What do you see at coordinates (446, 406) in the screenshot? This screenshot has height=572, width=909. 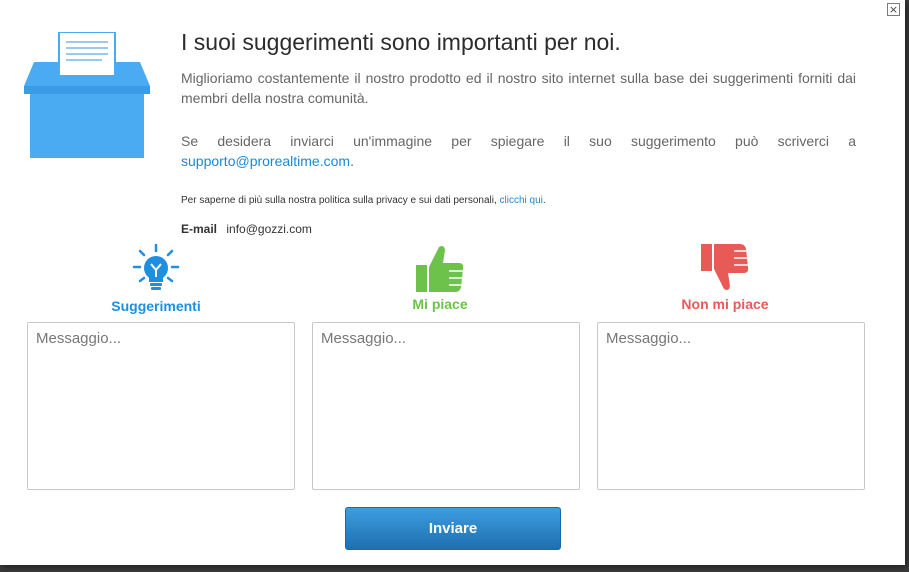 I see `like-message-field` at bounding box center [446, 406].